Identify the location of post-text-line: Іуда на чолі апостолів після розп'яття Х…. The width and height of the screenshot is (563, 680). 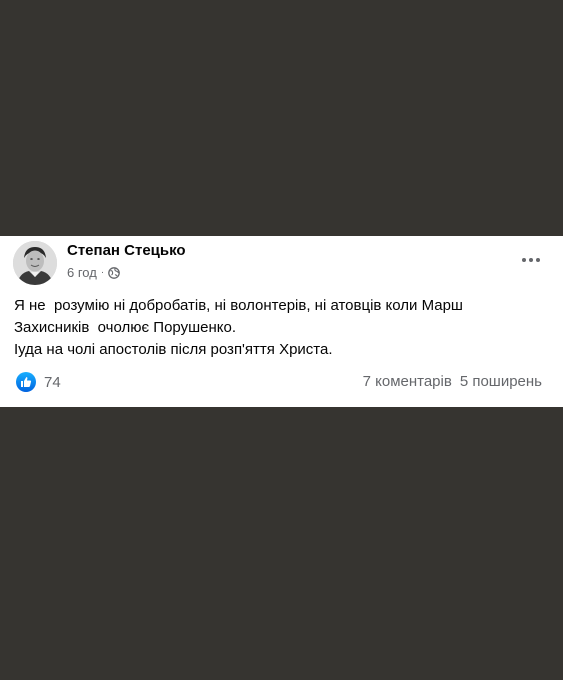
(173, 349).